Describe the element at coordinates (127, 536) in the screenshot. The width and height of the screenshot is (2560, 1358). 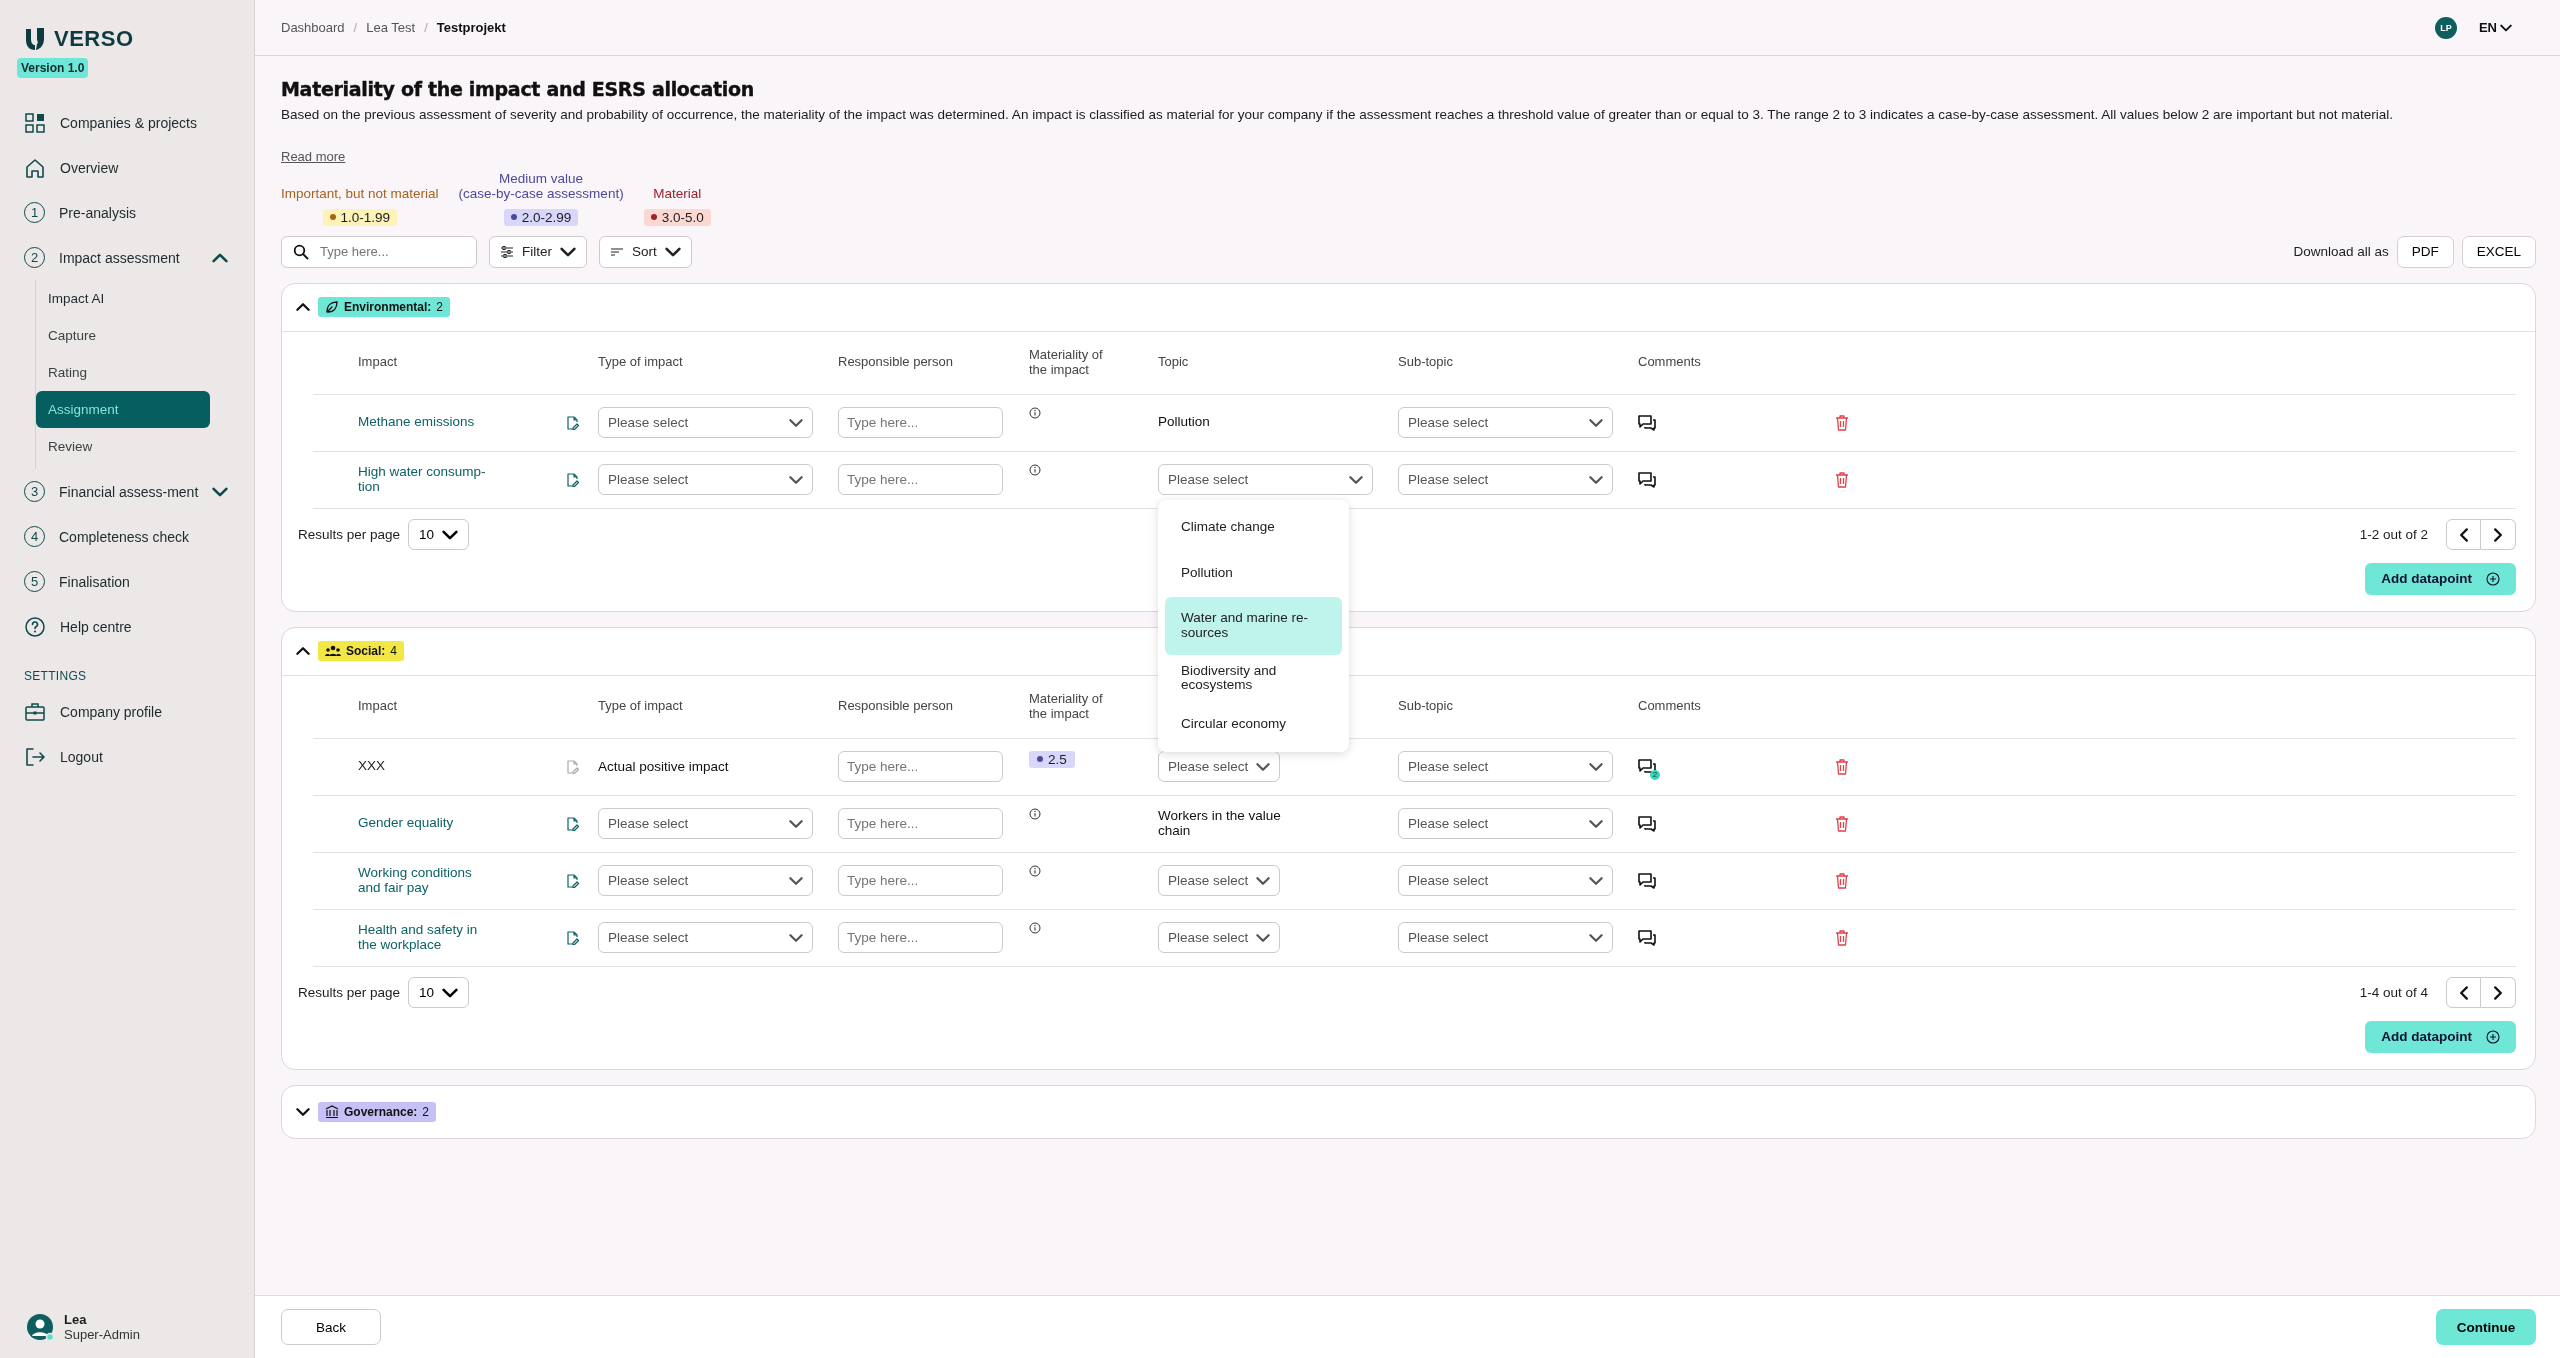
I see `nav-item: 4 Completeness check` at that location.